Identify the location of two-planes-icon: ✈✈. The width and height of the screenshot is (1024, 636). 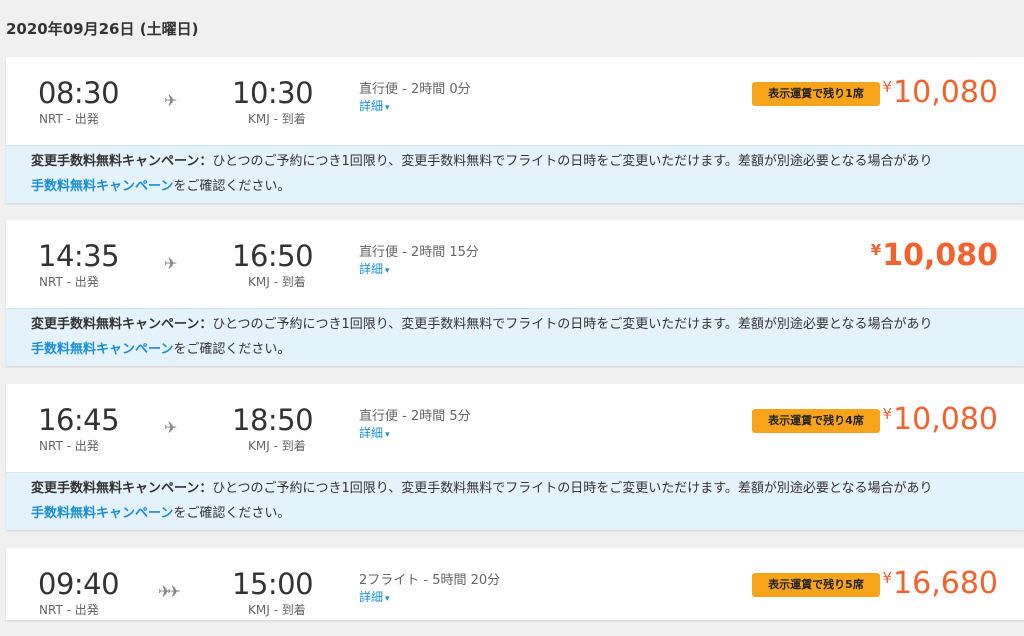
(169, 591).